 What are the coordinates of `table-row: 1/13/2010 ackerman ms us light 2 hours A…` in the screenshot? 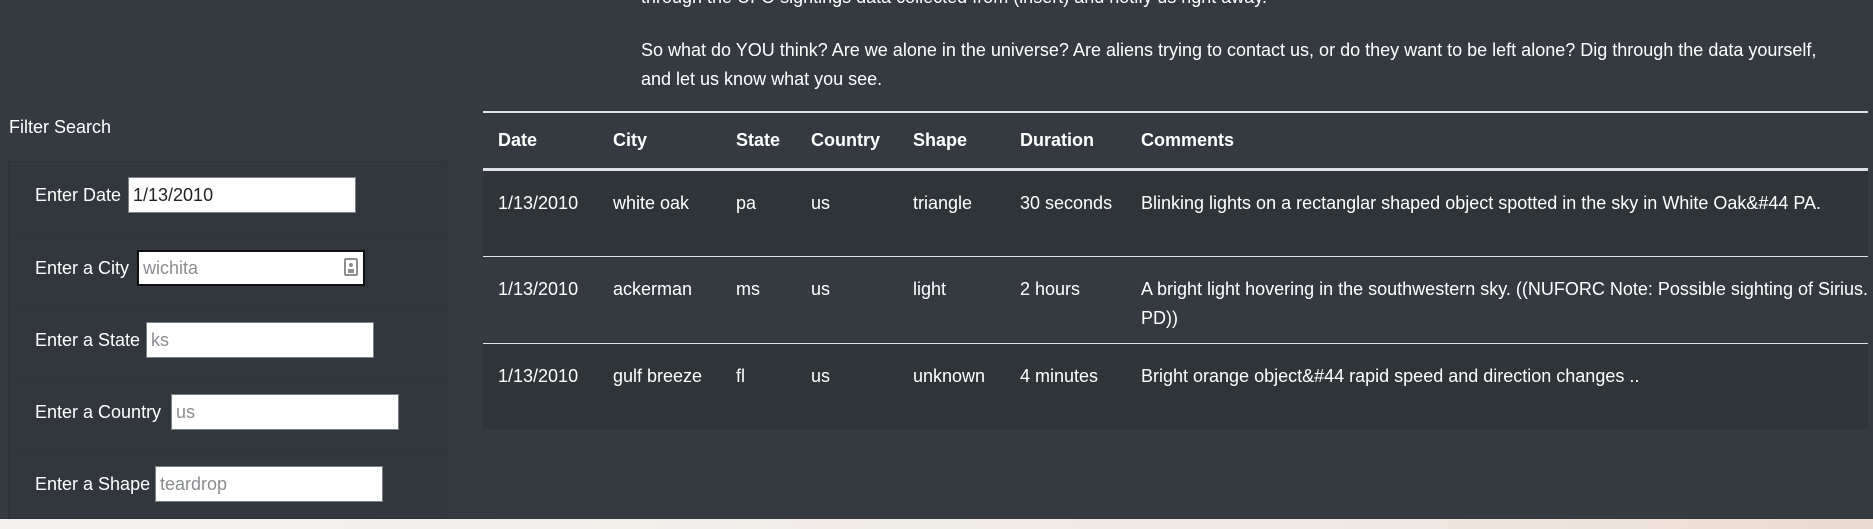 It's located at (1175, 299).